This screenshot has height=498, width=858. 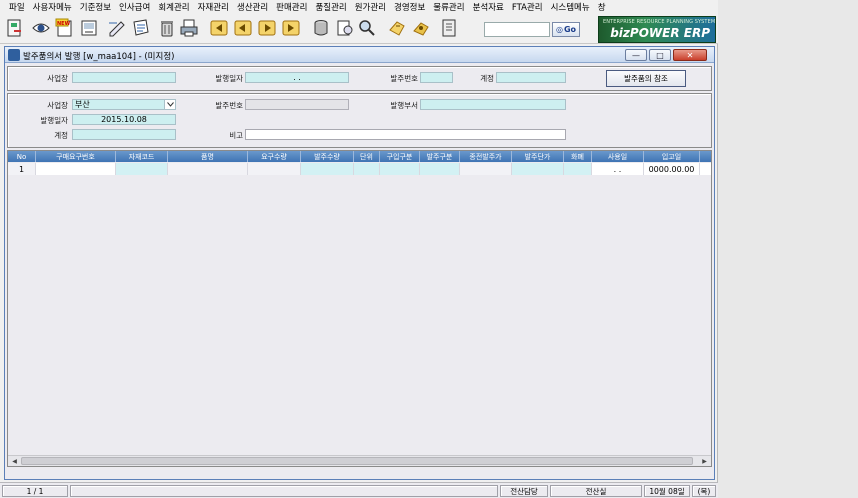 I want to click on table-cell: . ., so click(x=618, y=169).